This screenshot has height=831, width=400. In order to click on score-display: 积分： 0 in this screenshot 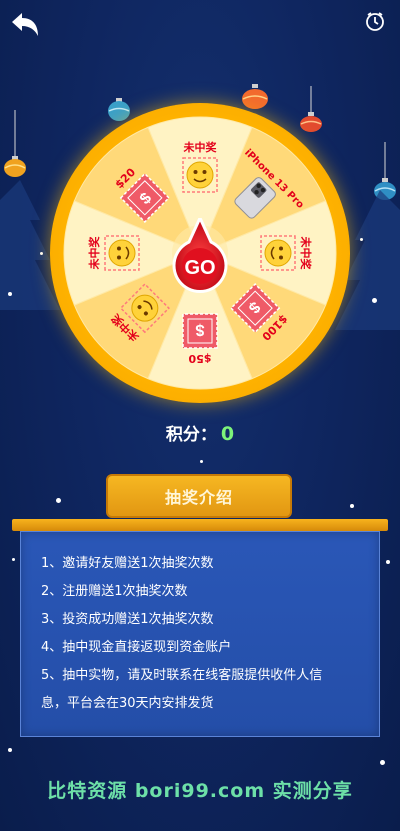, I will do `click(200, 432)`.